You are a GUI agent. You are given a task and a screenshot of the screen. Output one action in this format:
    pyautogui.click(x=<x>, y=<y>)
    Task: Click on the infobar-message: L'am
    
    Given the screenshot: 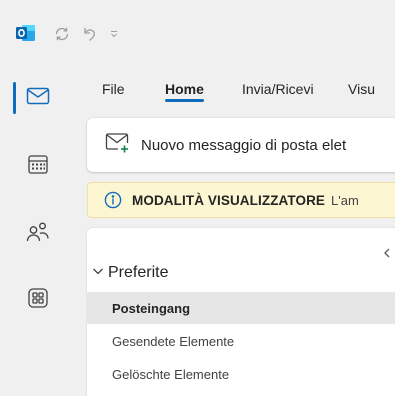 What is the action you would take?
    pyautogui.click(x=345, y=200)
    